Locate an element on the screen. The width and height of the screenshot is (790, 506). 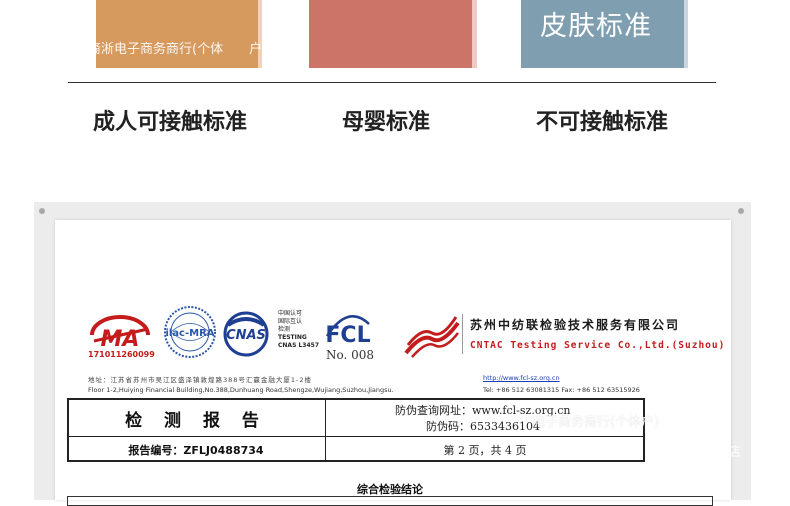
anti-fake-code: 防伪码：6533436104 is located at coordinates (483, 426).